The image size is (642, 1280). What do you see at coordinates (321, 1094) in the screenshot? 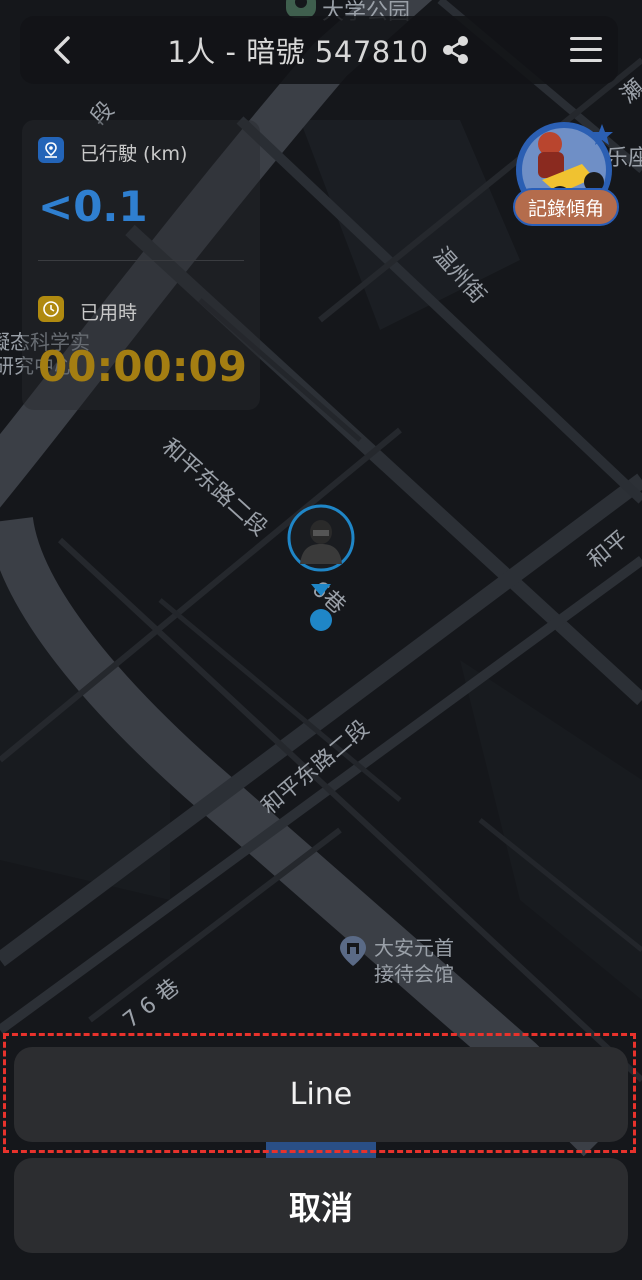
I see `share-via-line-button: Line` at bounding box center [321, 1094].